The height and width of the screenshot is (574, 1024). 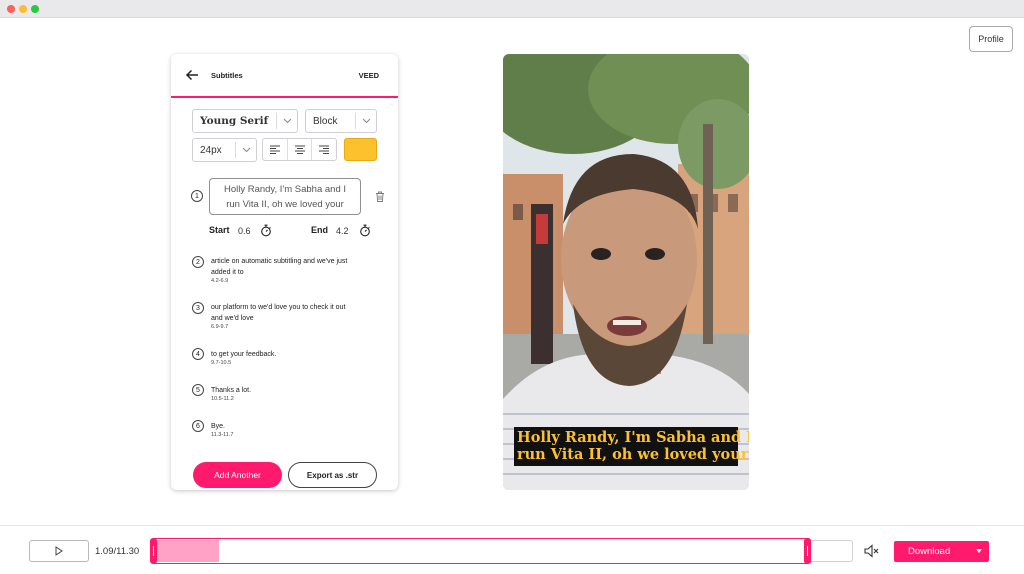 I want to click on add-another-button: Add Another, so click(x=237, y=475).